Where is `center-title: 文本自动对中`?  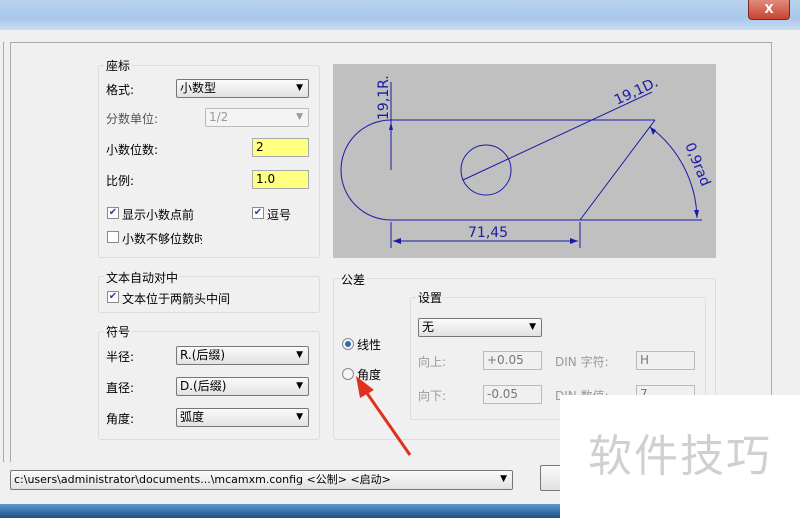 center-title: 文本自动对中 is located at coordinates (142, 277).